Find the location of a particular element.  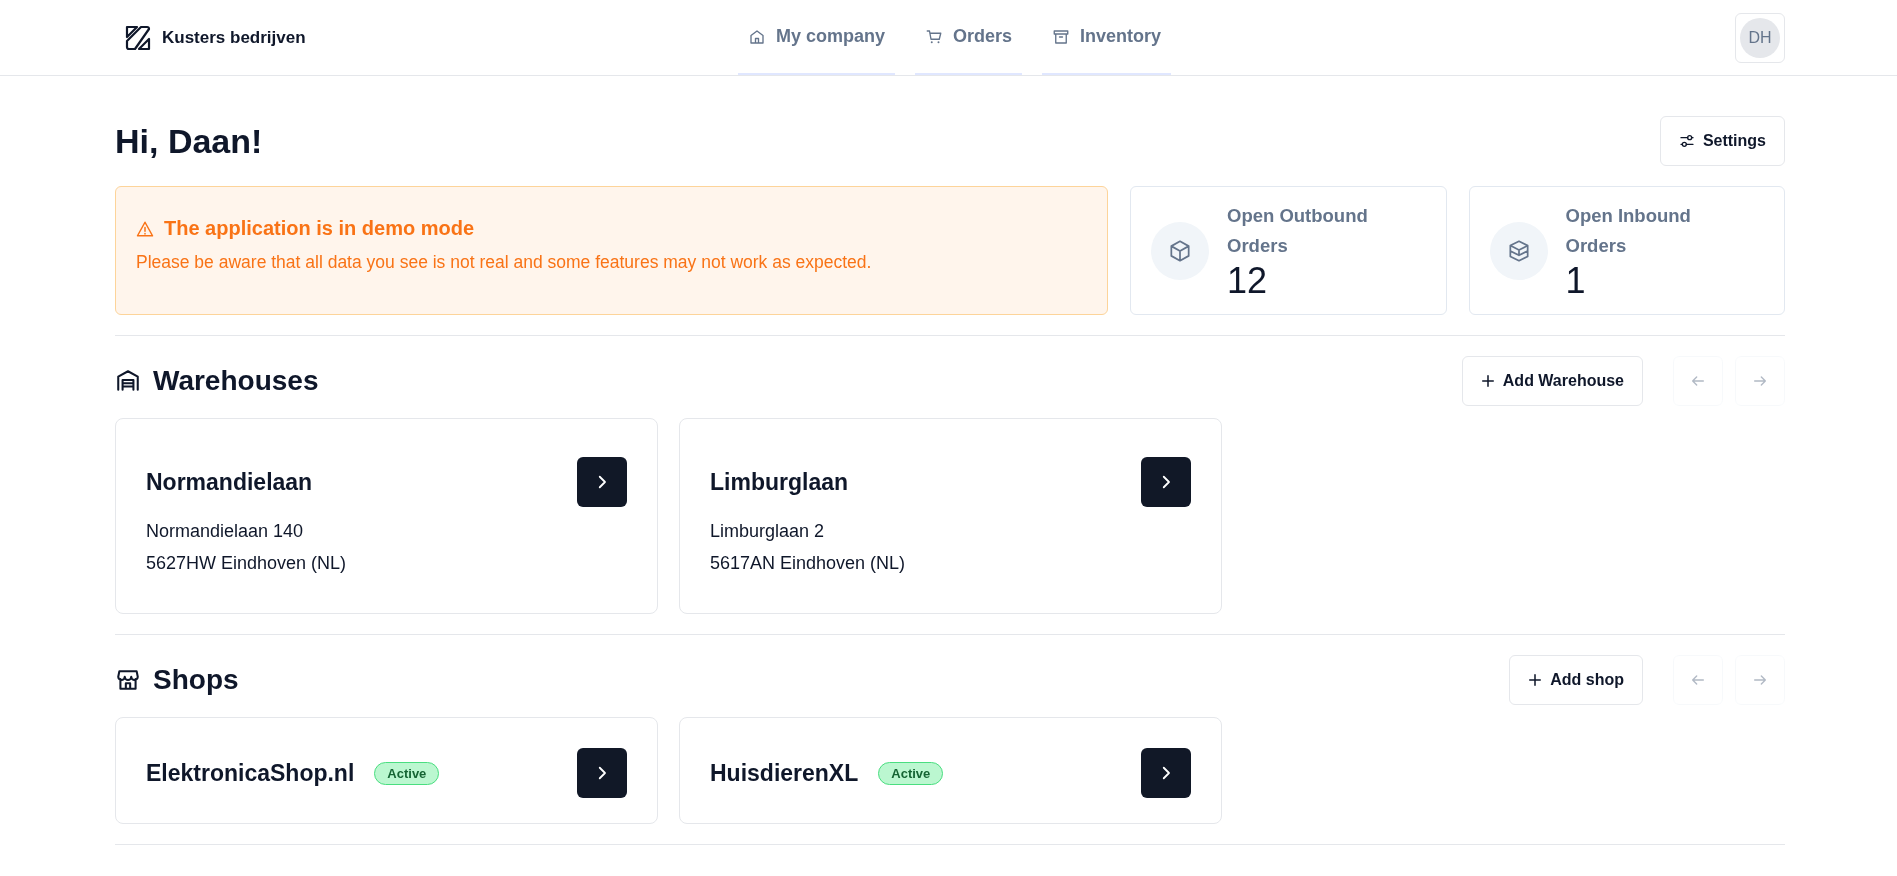

stat-value: 12 is located at coordinates (1248, 280).